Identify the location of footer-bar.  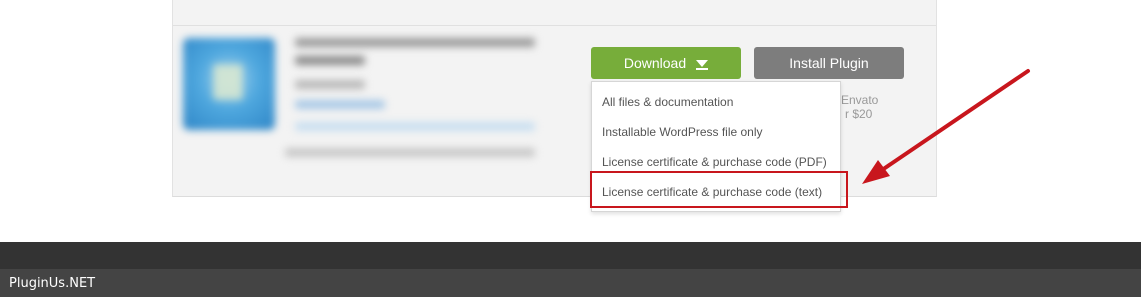
(570, 283).